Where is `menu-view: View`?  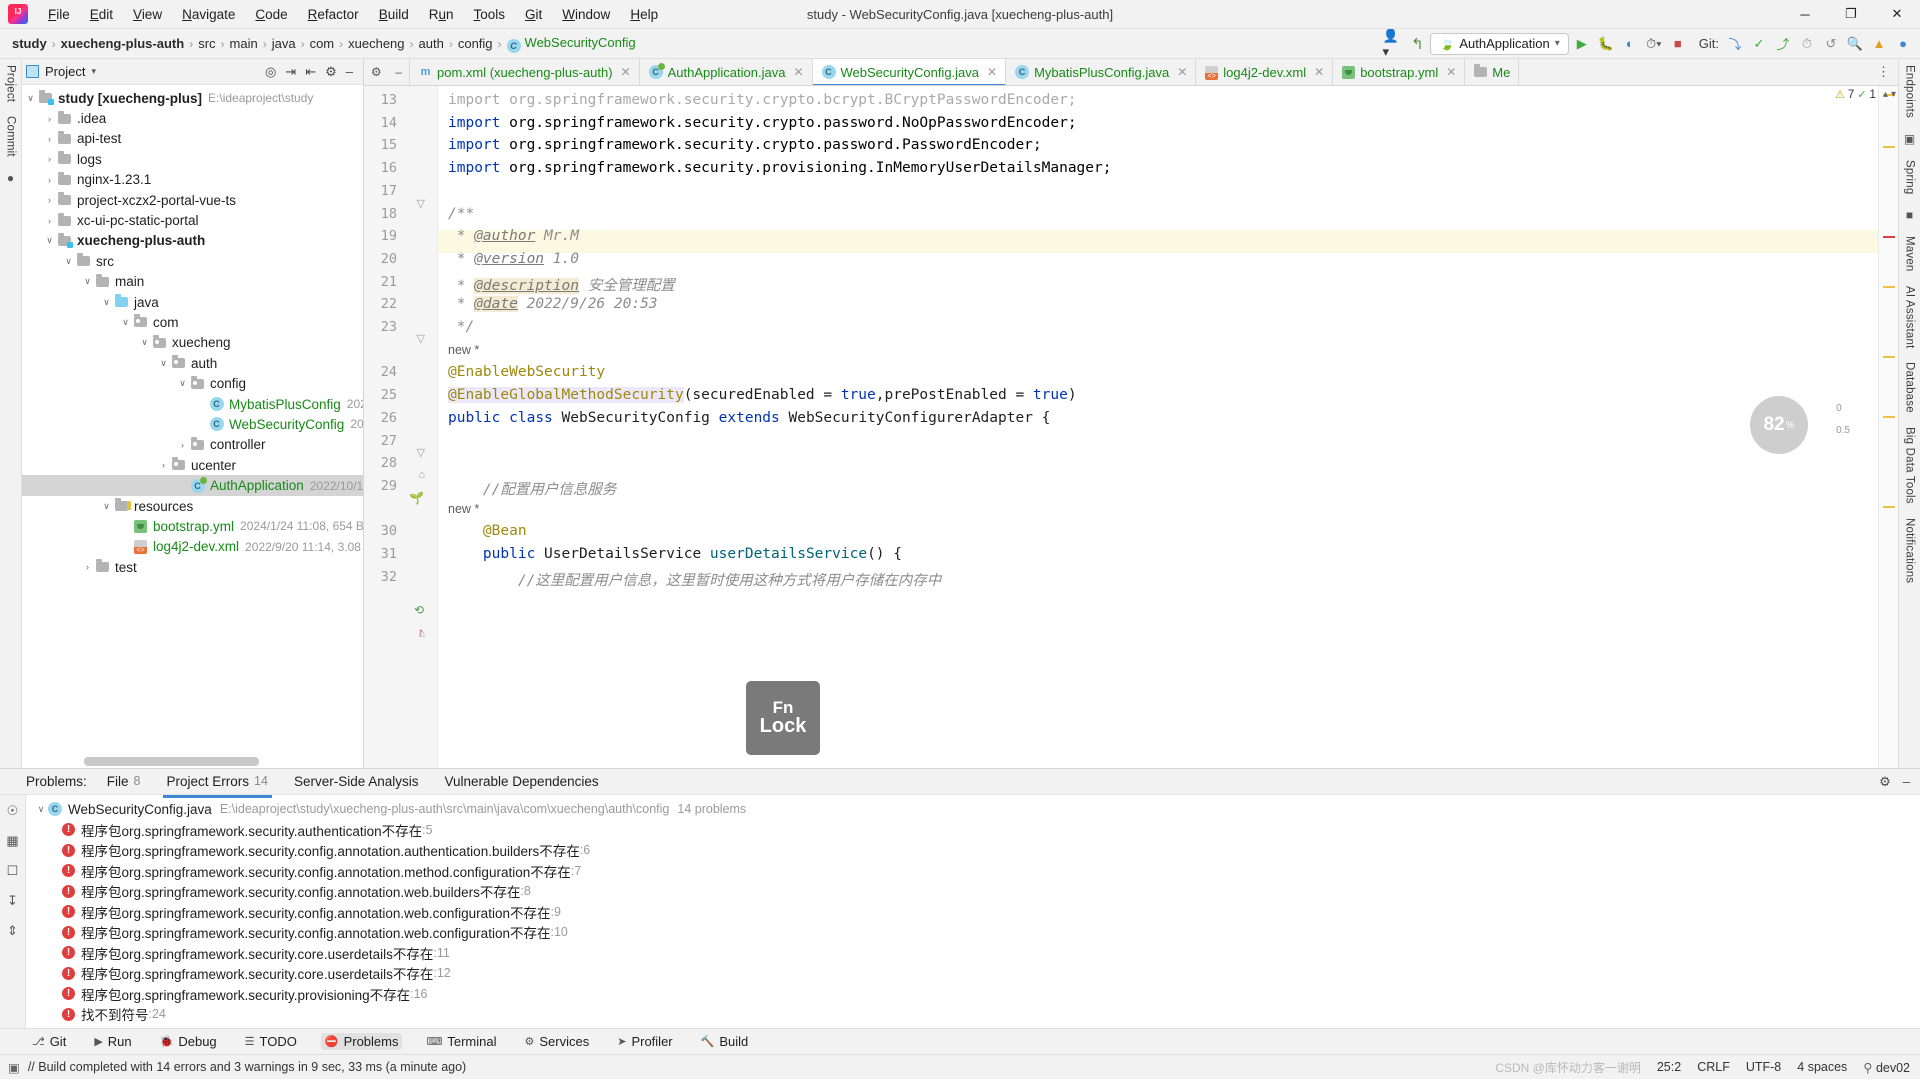 menu-view: View is located at coordinates (147, 14).